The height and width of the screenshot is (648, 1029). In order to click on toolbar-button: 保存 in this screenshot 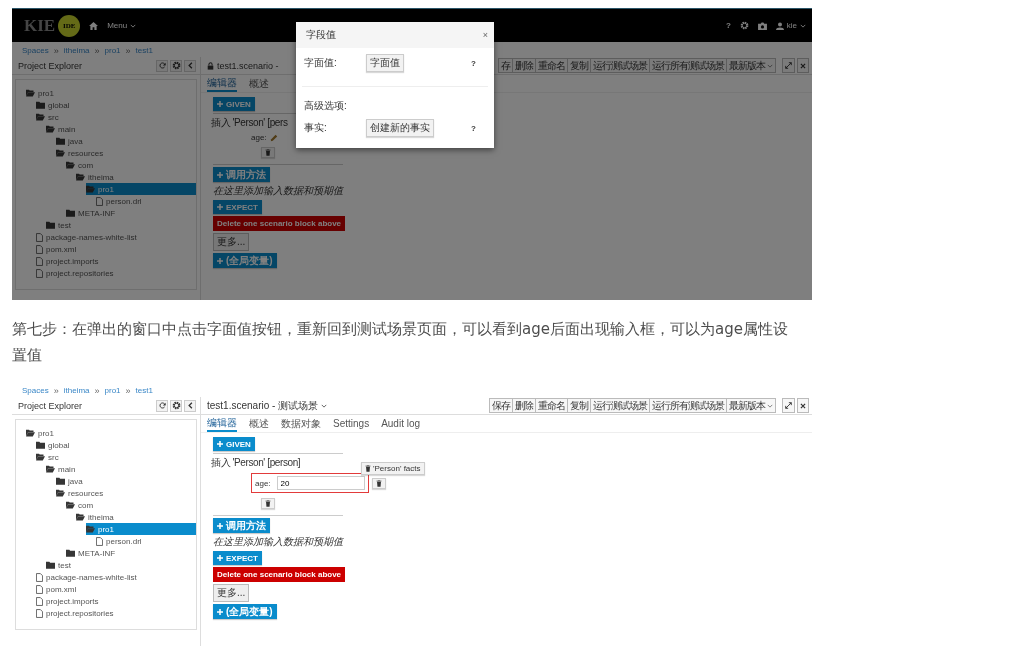, I will do `click(501, 405)`.